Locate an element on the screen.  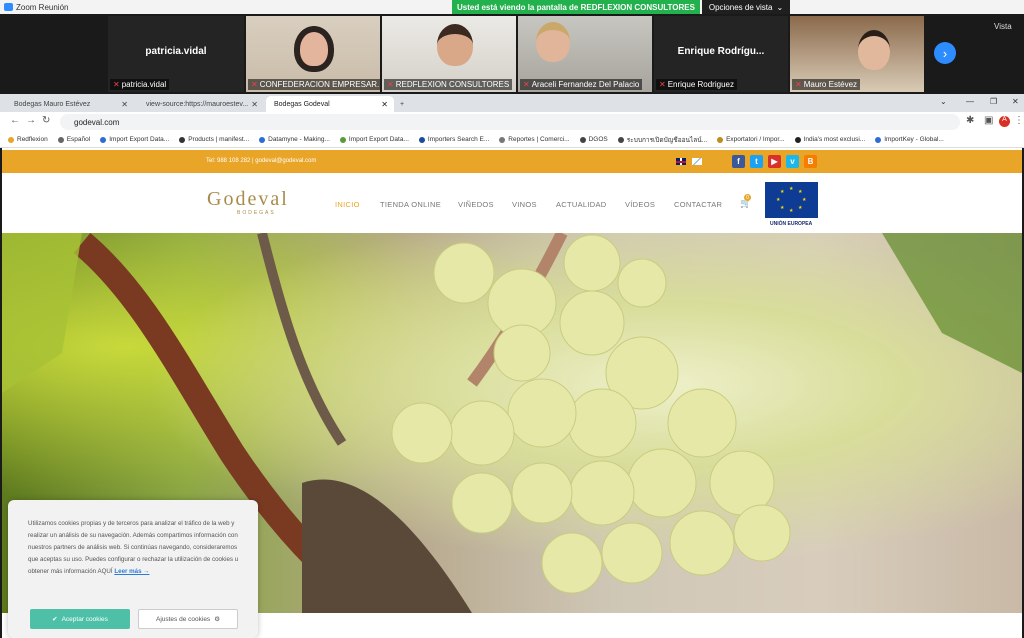
participant-tile: ✕ Araceli Fernandez Del Palacio is located at coordinates (585, 54).